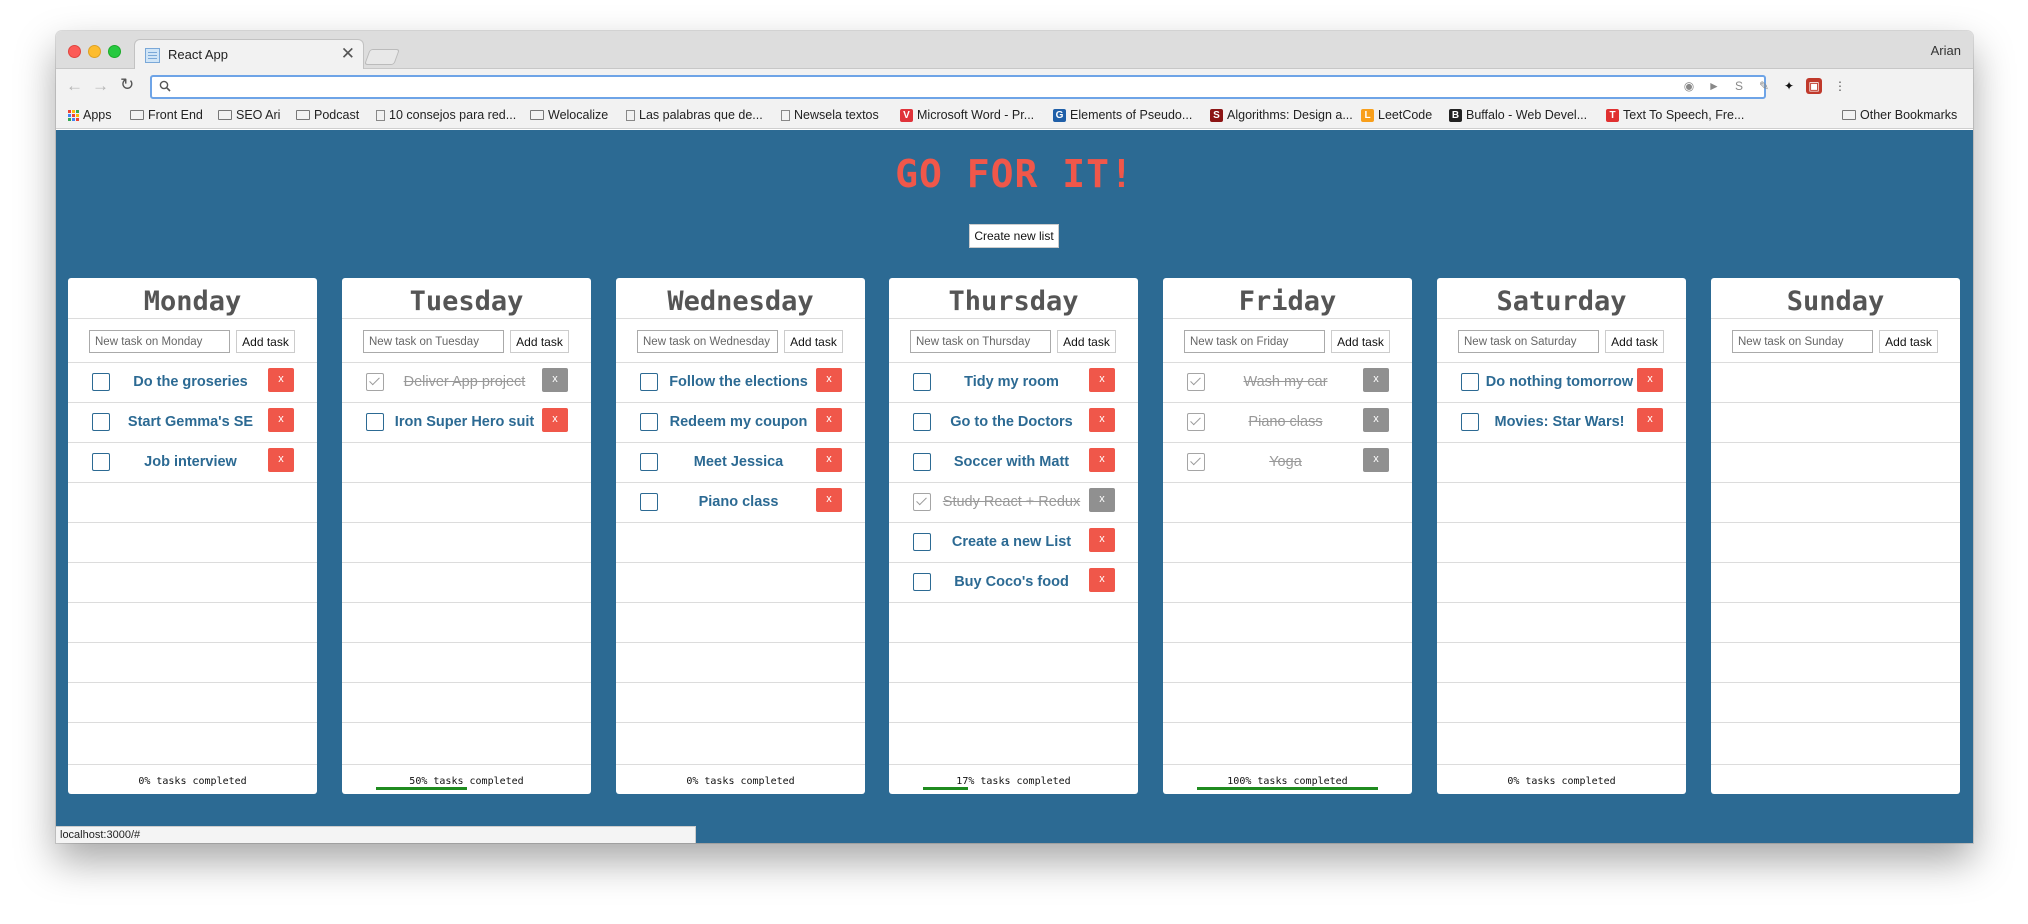 The height and width of the screenshot is (924, 2028). Describe the element at coordinates (945, 788) in the screenshot. I see `progress-bar` at that location.